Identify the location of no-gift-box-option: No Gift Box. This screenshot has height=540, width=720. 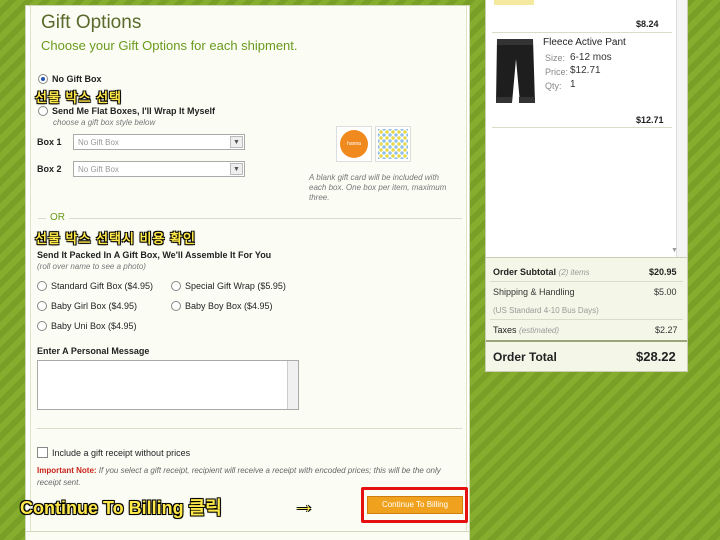
(70, 79).